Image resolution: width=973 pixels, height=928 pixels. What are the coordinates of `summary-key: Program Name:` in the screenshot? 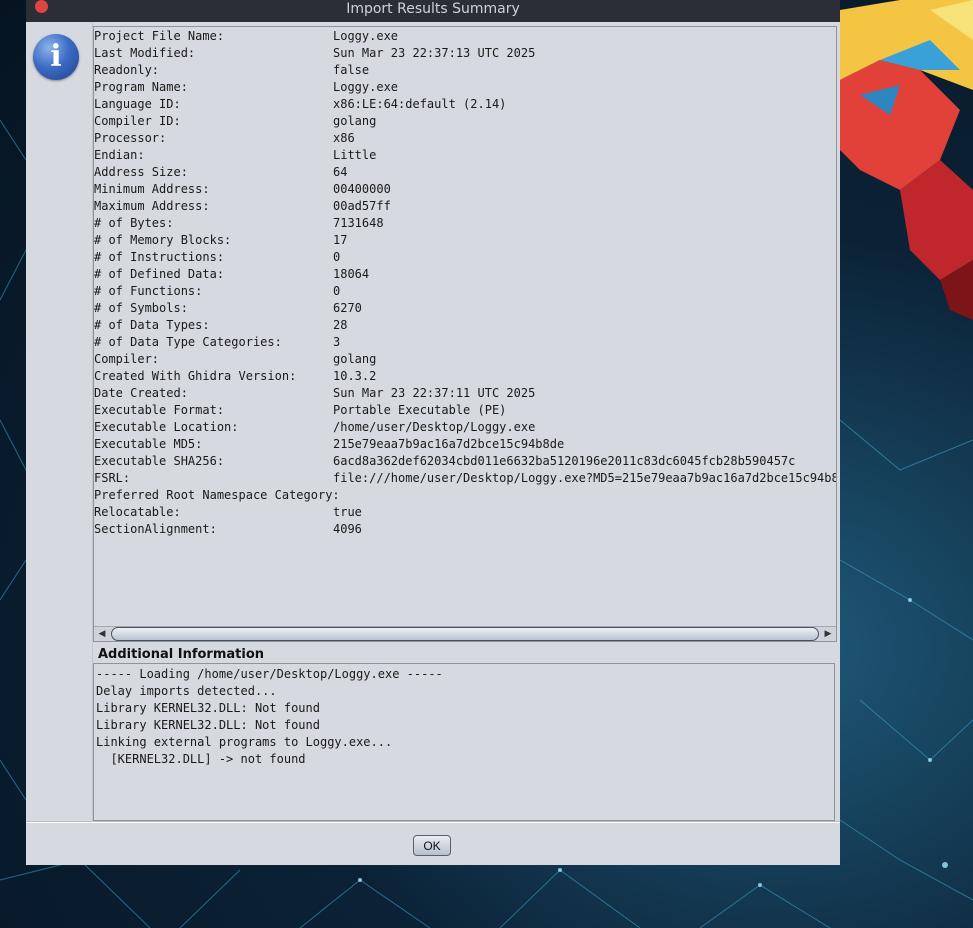 It's located at (141, 87).